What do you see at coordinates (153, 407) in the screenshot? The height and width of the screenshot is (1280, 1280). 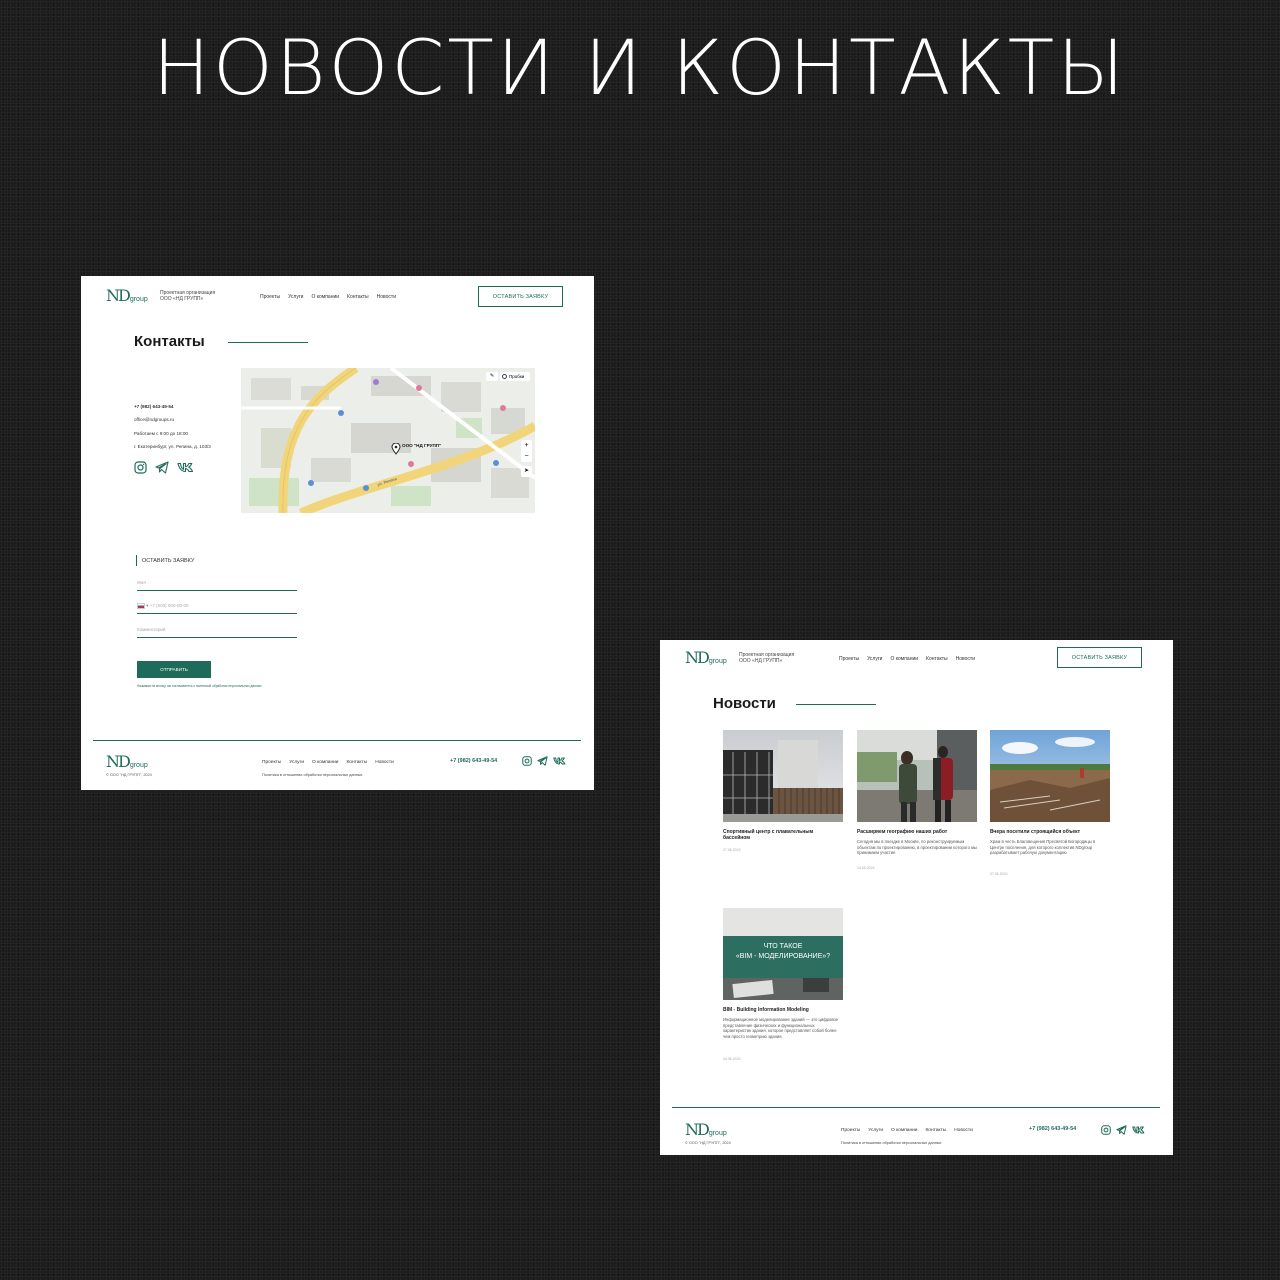 I see `contact-phone: +7 (982) 643-49-54` at bounding box center [153, 407].